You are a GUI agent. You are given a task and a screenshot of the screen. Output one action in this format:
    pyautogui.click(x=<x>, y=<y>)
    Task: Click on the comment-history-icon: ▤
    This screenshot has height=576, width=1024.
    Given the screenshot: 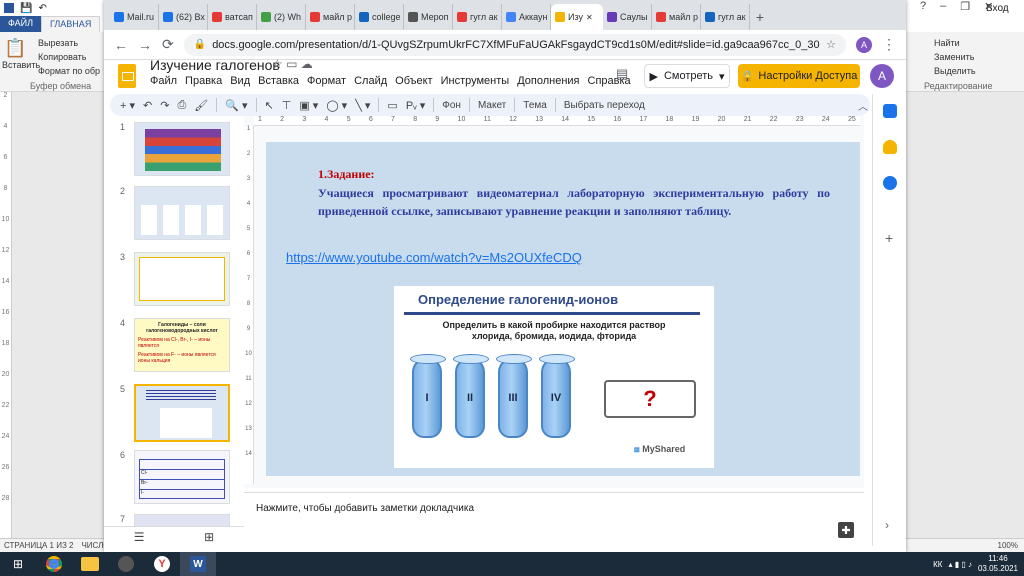 What is the action you would take?
    pyautogui.click(x=622, y=74)
    